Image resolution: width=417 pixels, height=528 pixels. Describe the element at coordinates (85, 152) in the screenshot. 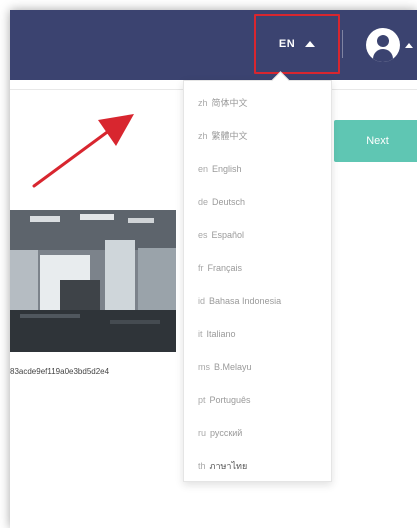

I see `annotation-arrow-icon` at that location.